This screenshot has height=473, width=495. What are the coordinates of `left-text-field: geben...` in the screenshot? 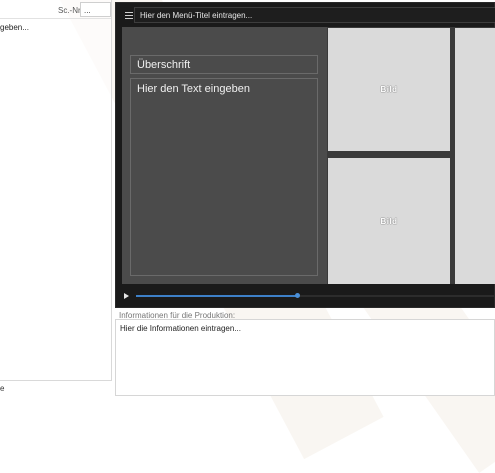 It's located at (14, 27).